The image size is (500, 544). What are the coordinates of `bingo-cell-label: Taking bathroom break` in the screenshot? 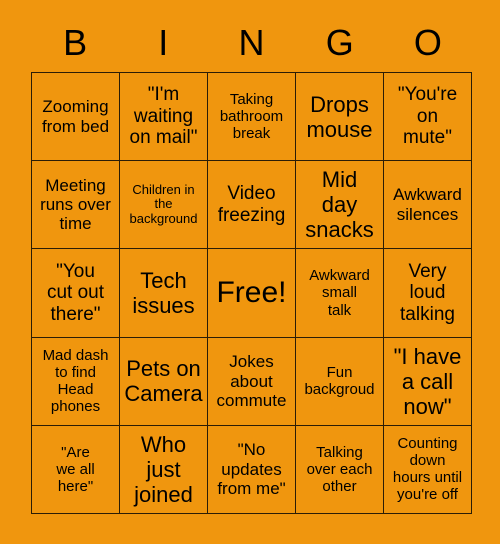 It's located at (251, 116).